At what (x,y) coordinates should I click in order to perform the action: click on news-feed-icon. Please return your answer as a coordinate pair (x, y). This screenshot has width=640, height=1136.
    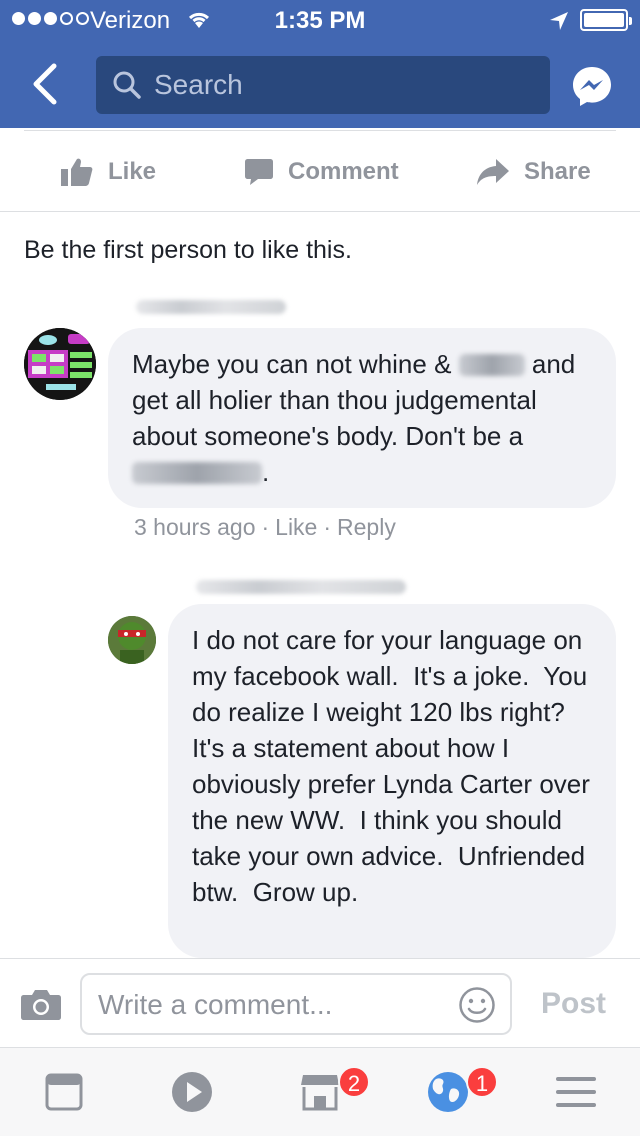
    Looking at the image, I should click on (64, 1092).